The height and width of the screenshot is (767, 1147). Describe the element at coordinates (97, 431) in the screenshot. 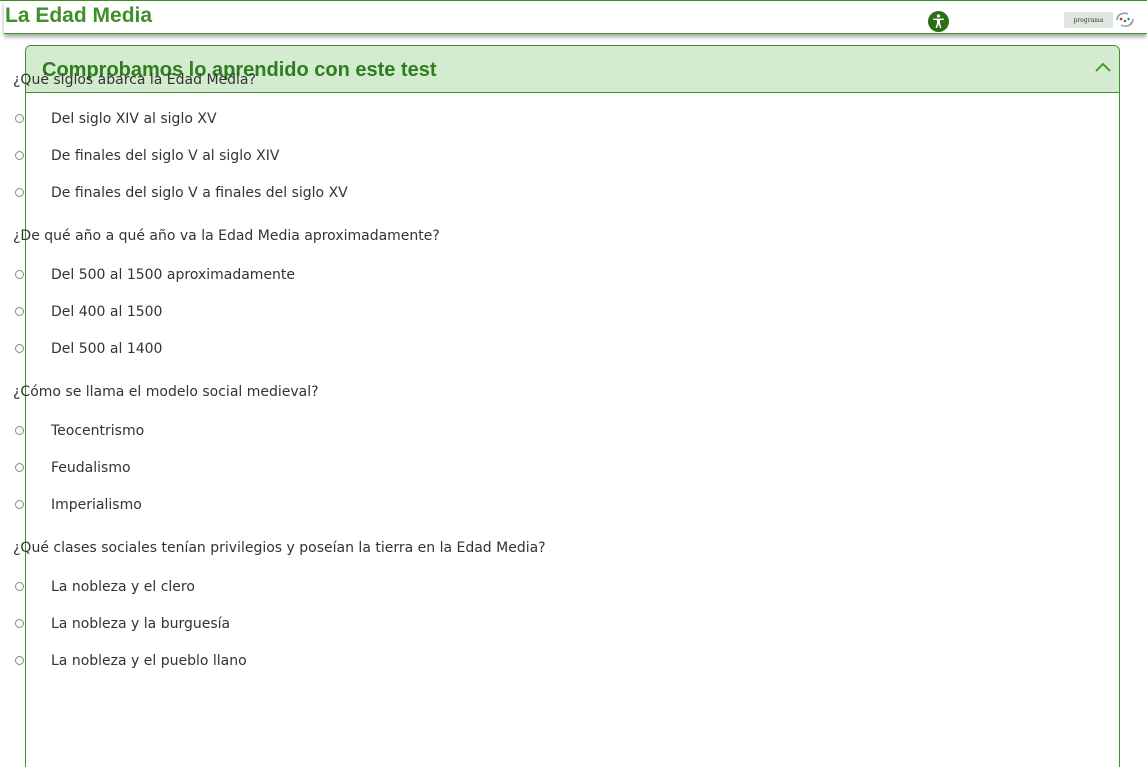

I see `answer-label: Teocentrismo` at that location.